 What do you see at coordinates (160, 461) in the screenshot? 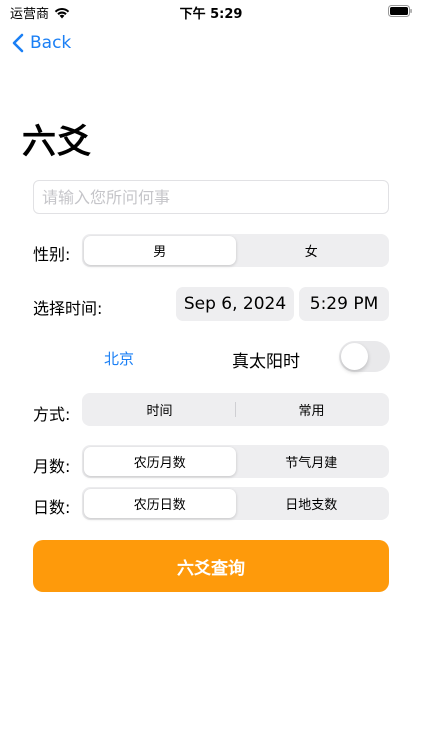
I see `month-option-lunar: 农历月数` at bounding box center [160, 461].